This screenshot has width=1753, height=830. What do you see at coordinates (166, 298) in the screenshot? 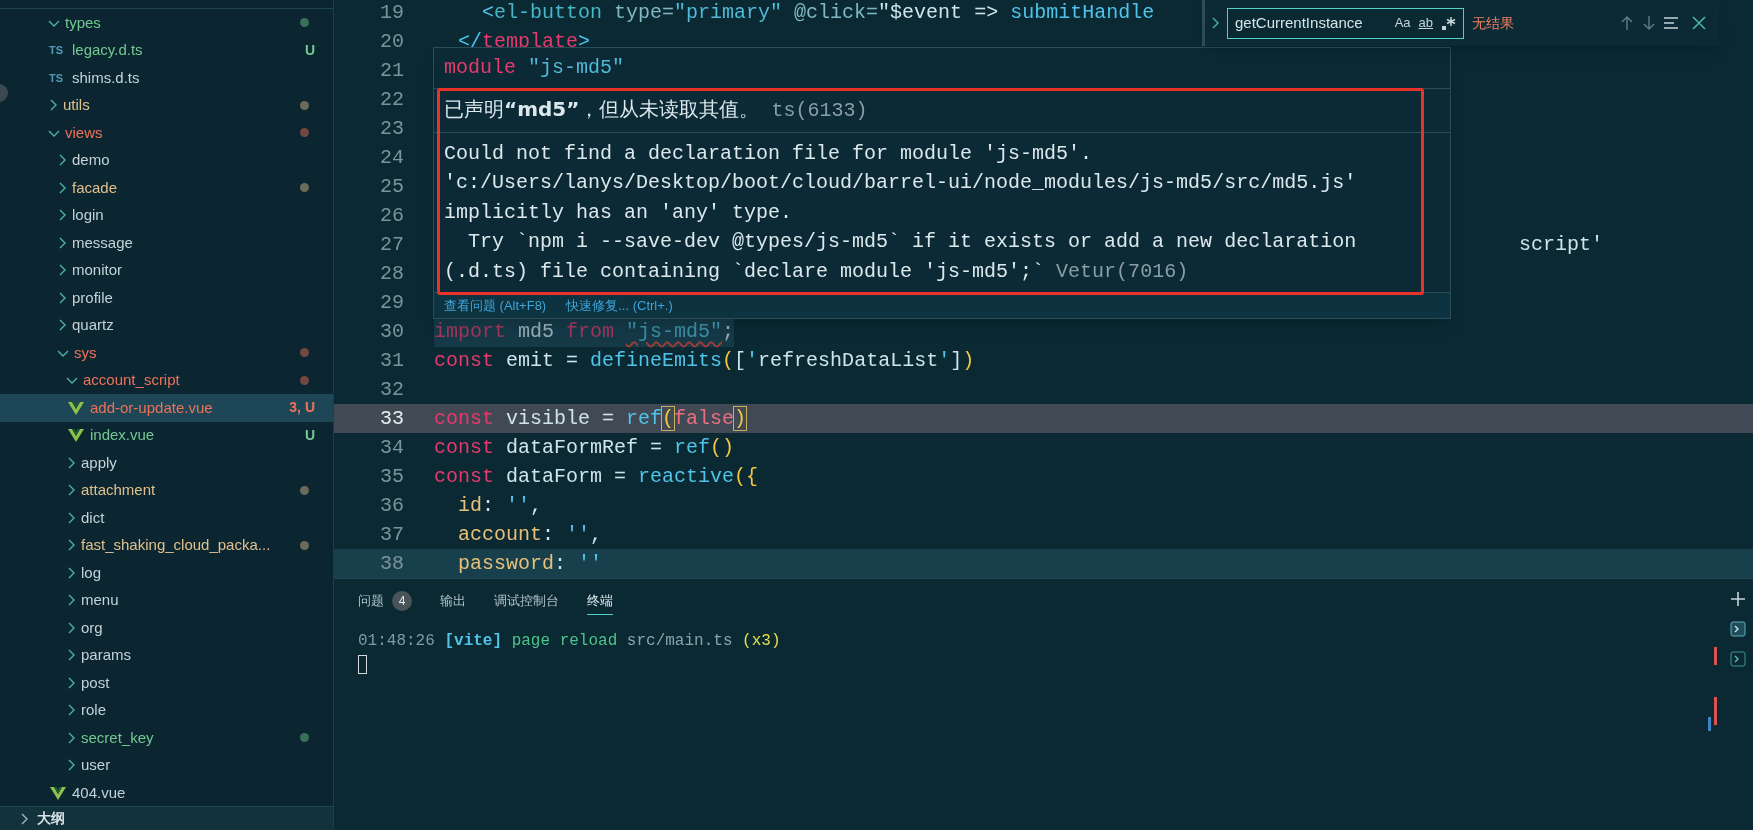
I see `tree-item: profile` at bounding box center [166, 298].